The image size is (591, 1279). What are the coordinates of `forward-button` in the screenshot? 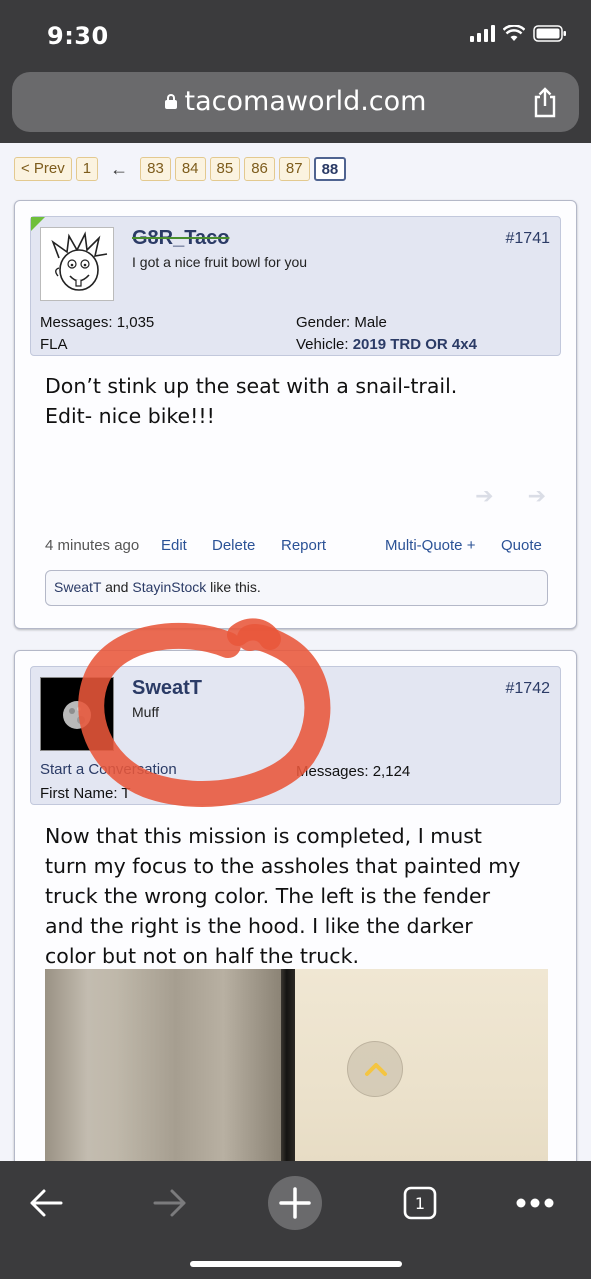 It's located at (170, 1203).